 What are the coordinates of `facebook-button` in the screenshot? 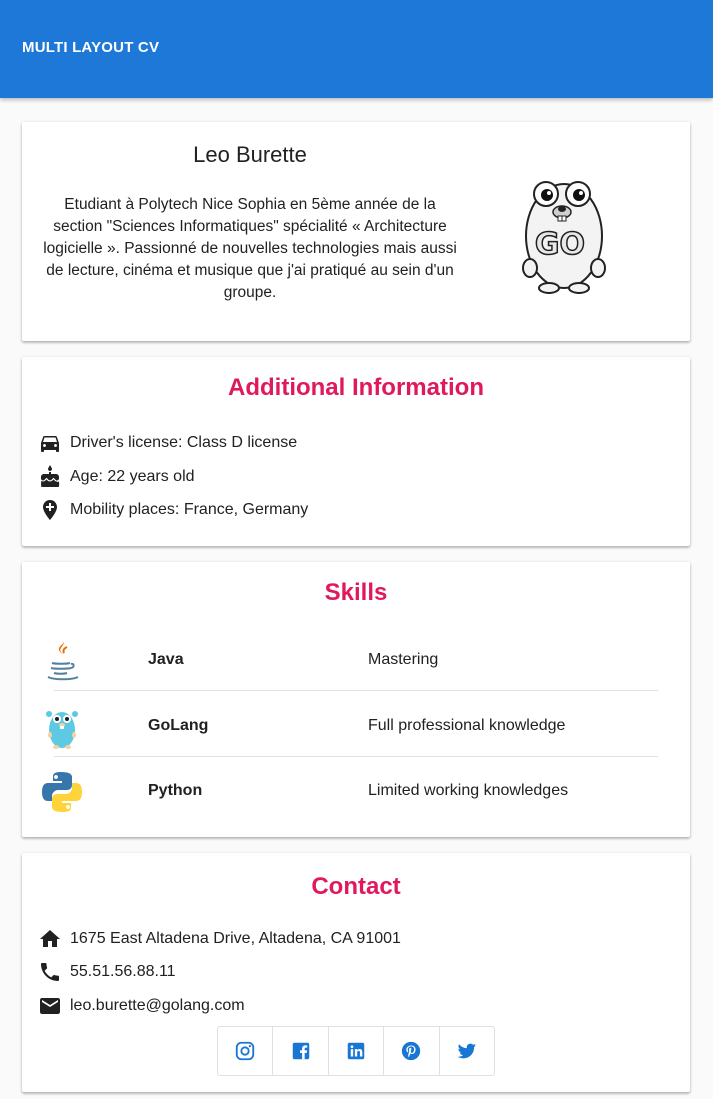 It's located at (301, 1051).